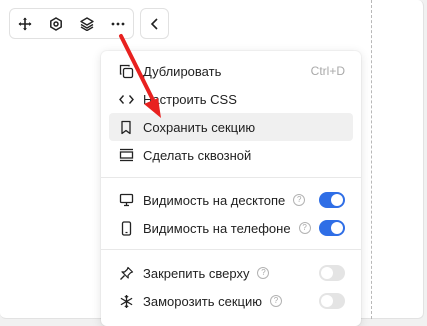 This screenshot has width=427, height=326. I want to click on chevron-left-icon, so click(154, 23).